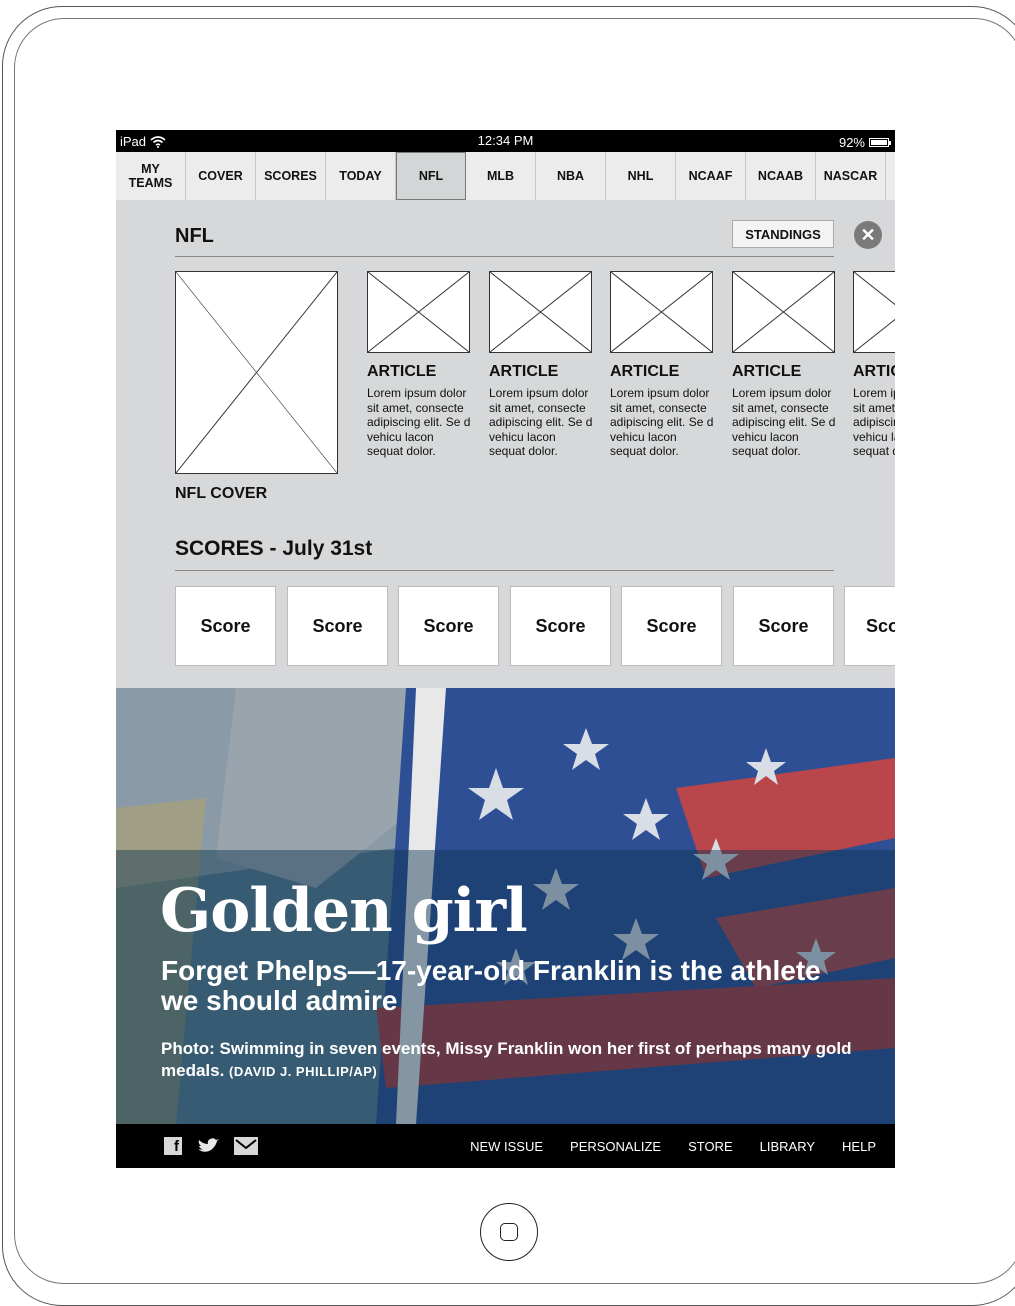 The width and height of the screenshot is (1015, 1306). What do you see at coordinates (781, 176) in the screenshot?
I see `tab-ncaab: NCAAB` at bounding box center [781, 176].